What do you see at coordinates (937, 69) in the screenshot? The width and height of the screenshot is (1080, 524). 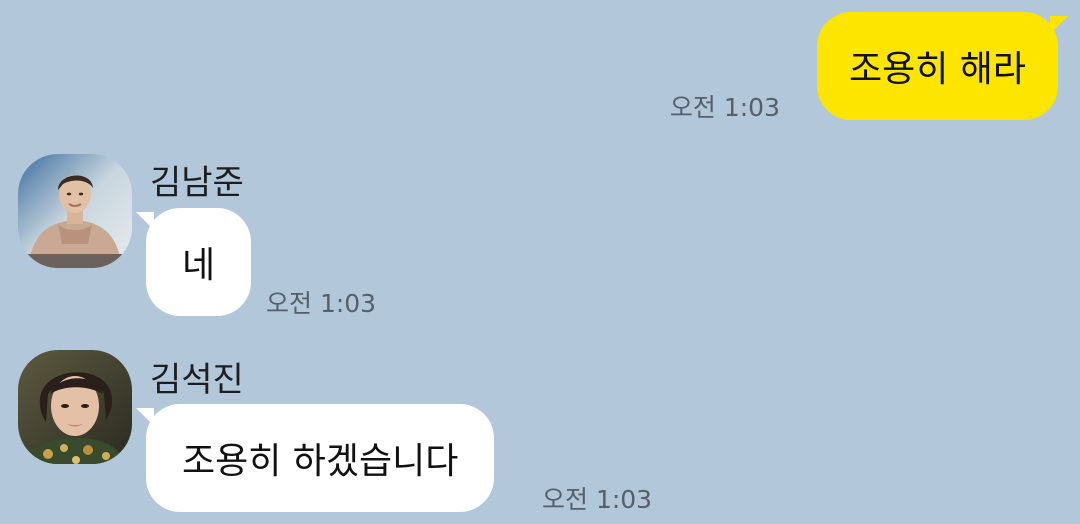 I see `outgoing-message-text: 조용히 해라` at bounding box center [937, 69].